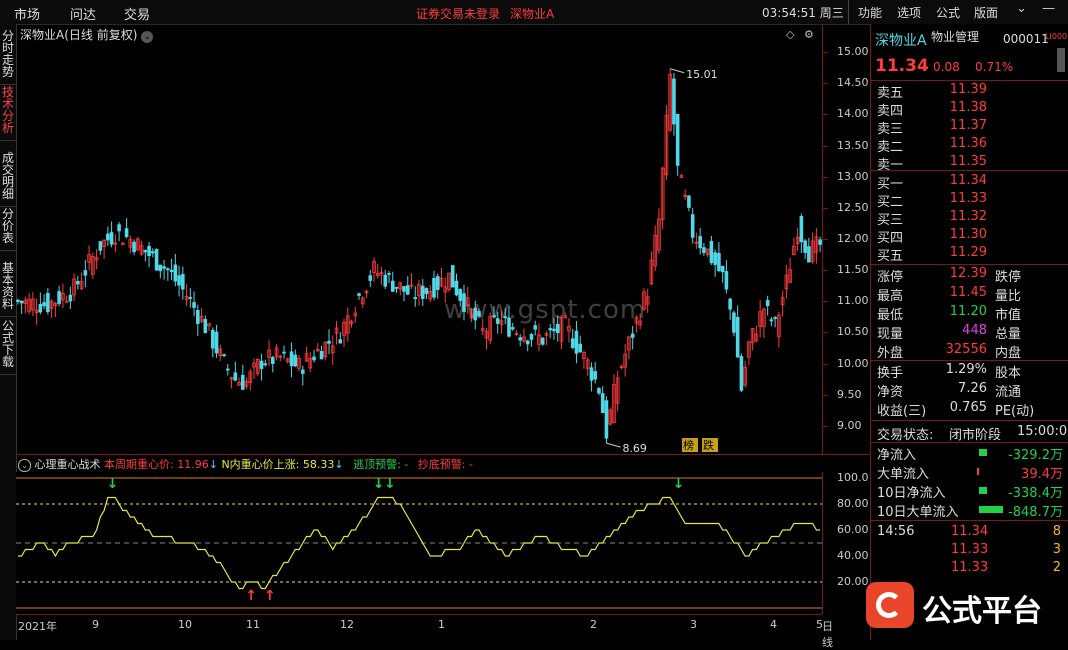  What do you see at coordinates (970, 472) in the screenshot?
I see `flow-row: 大单流入 39.4万` at bounding box center [970, 472].